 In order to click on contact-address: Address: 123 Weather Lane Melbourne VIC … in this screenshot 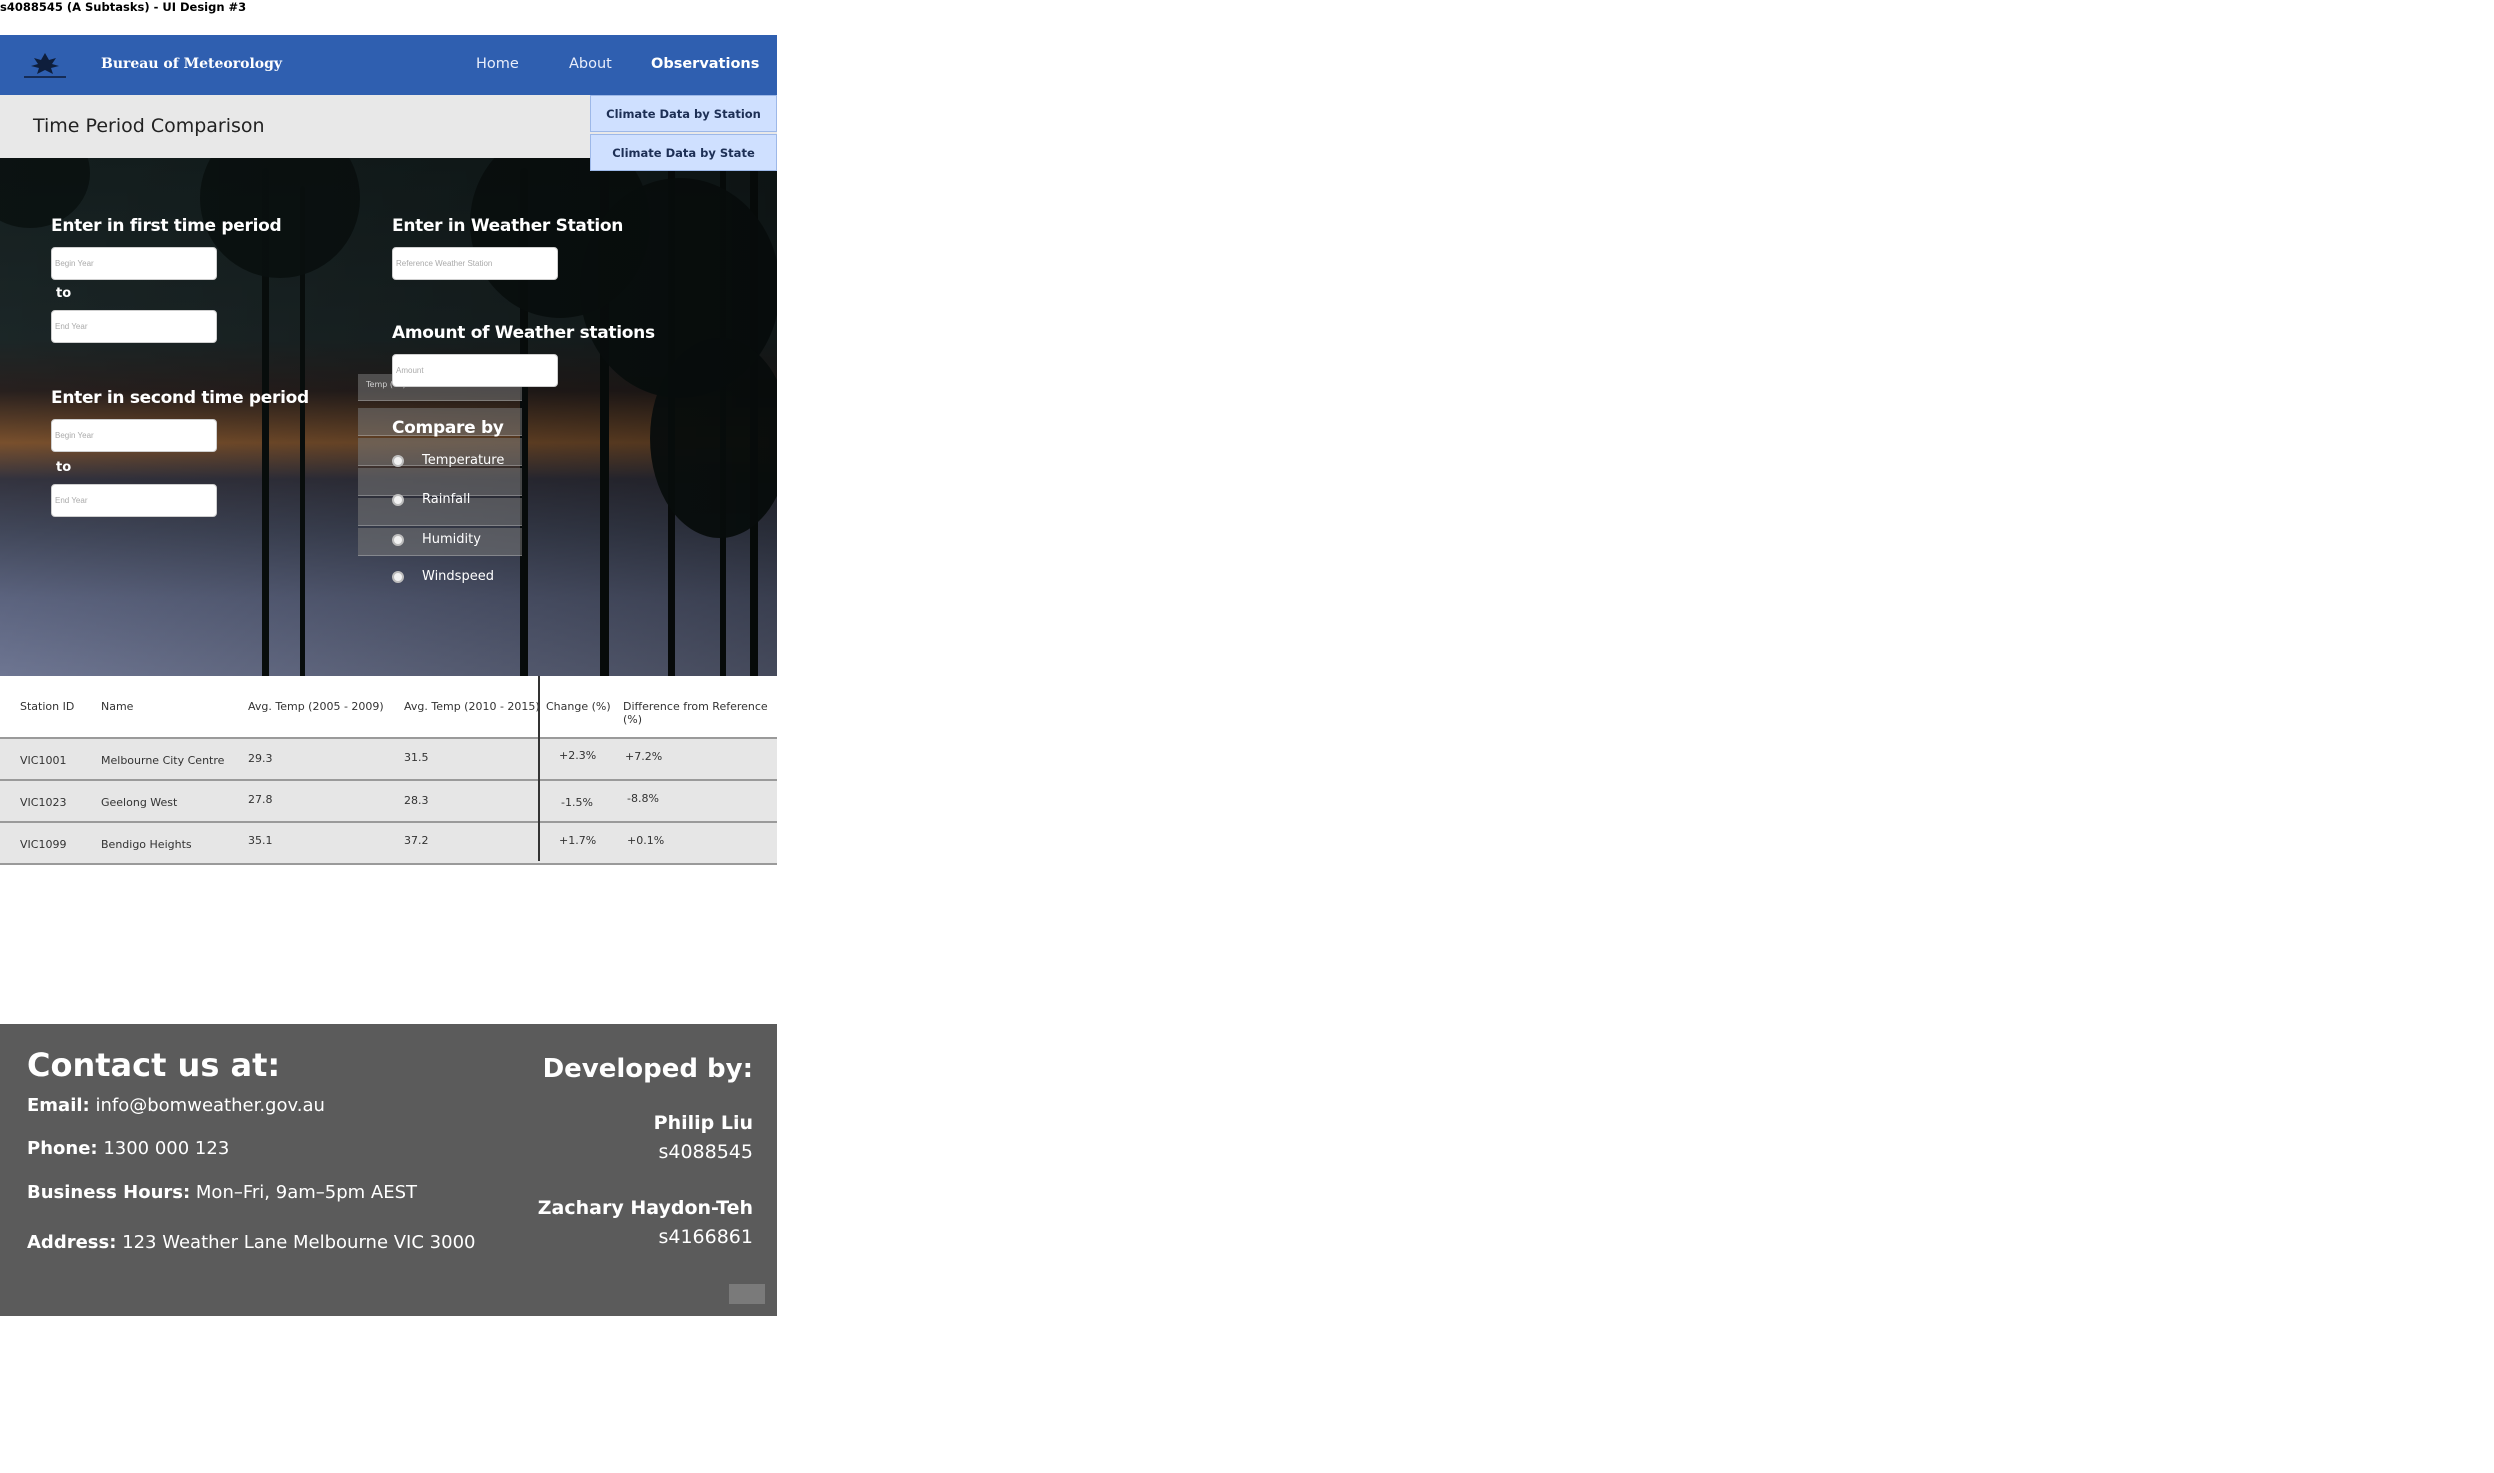, I will do `click(251, 1242)`.